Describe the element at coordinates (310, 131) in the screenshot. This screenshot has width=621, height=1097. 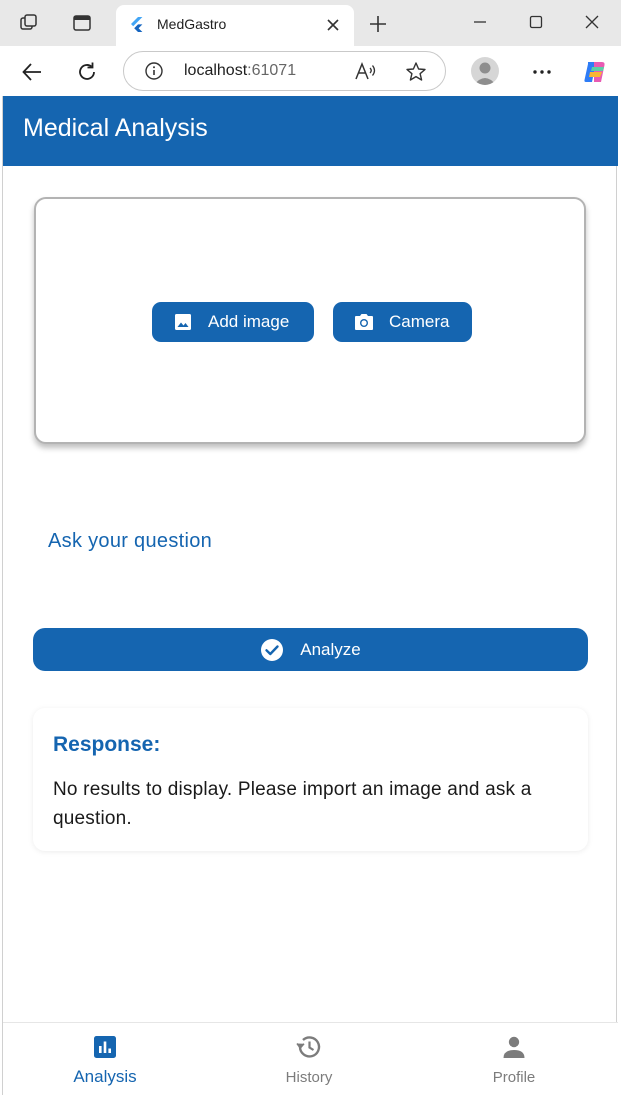
I see `app-bar: Medical Analysis` at that location.